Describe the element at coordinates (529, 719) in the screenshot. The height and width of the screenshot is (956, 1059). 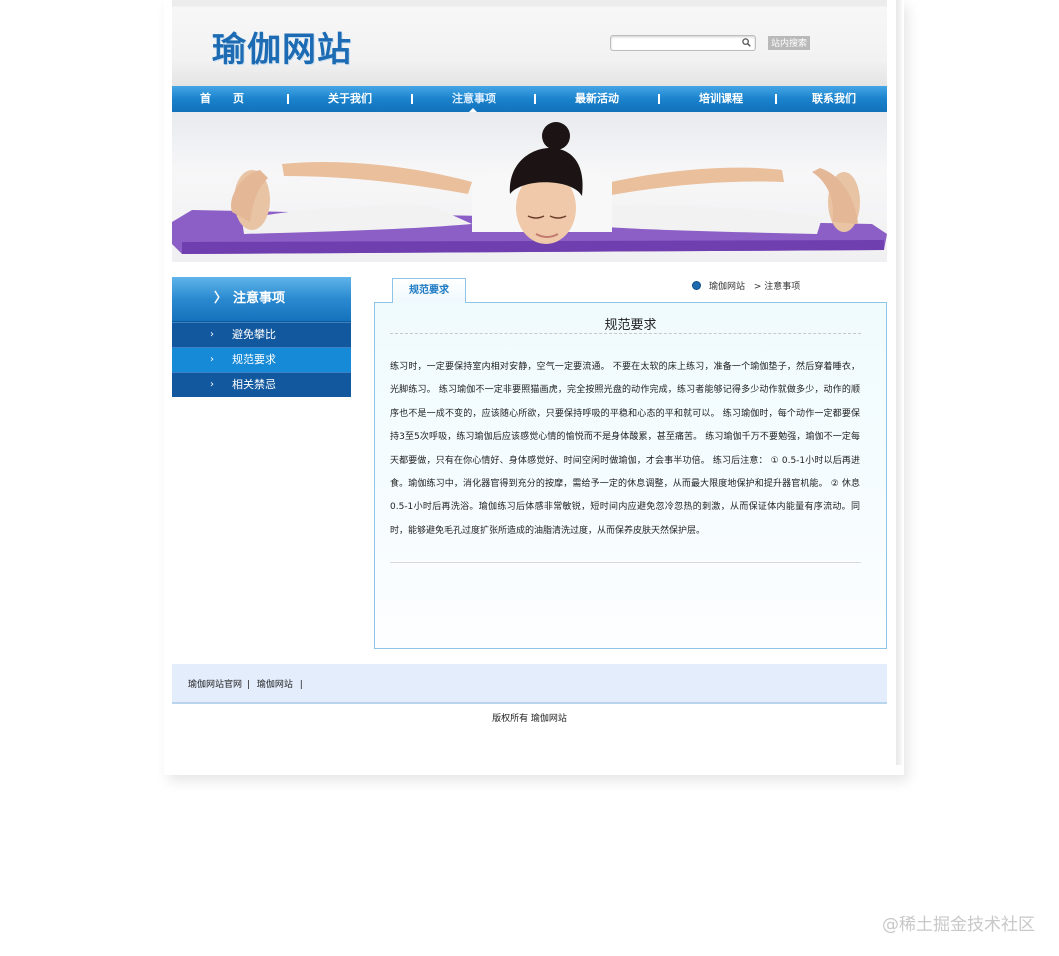
I see `copyright: 版权所有 瑜伽网站` at that location.